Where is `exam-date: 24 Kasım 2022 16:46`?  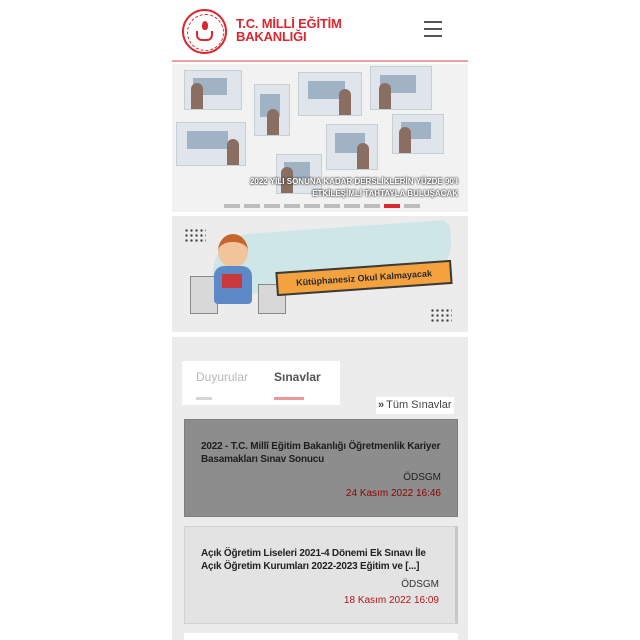 exam-date: 24 Kasım 2022 16:46 is located at coordinates (393, 493).